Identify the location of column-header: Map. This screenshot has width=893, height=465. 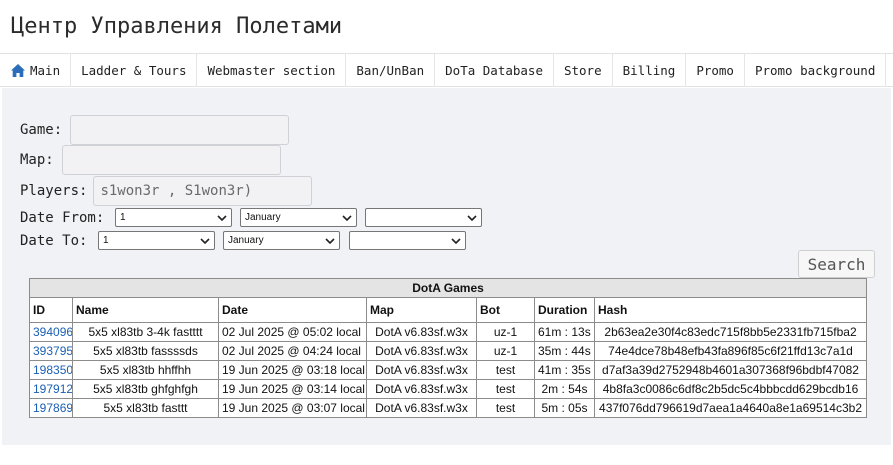
(421, 310).